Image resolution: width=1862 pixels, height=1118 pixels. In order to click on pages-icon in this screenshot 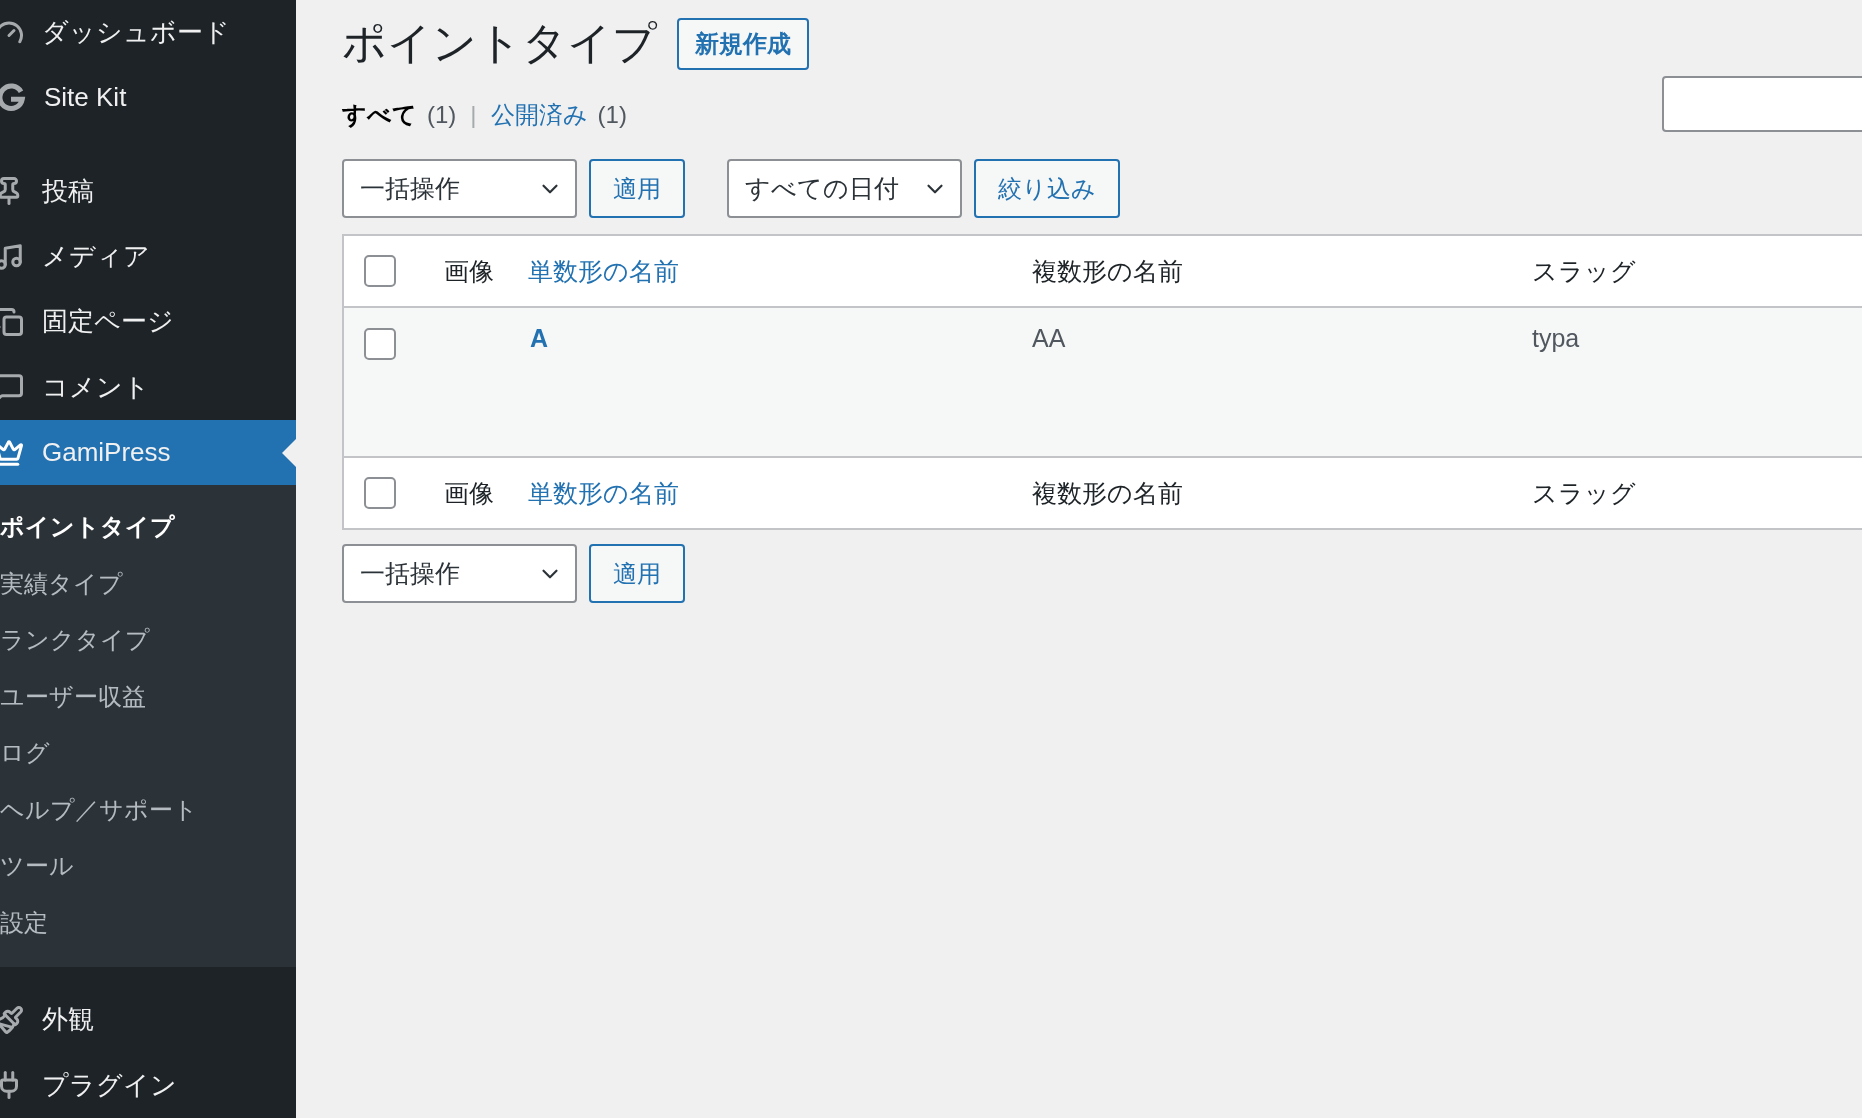, I will do `click(12, 321)`.